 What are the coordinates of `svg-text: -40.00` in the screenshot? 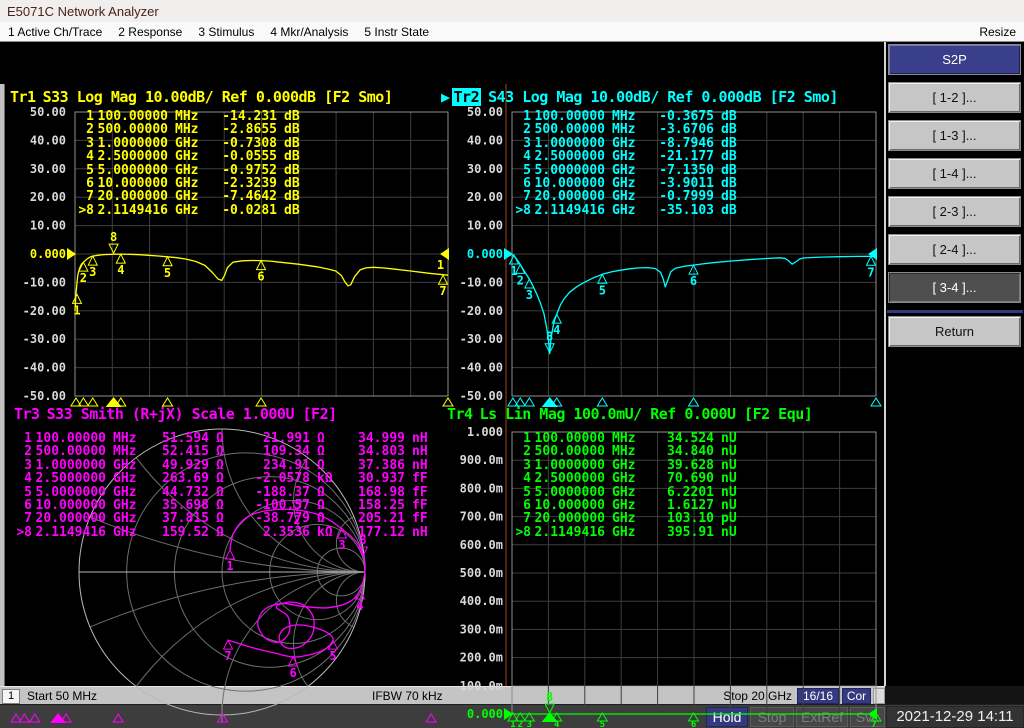 It's located at (44, 368).